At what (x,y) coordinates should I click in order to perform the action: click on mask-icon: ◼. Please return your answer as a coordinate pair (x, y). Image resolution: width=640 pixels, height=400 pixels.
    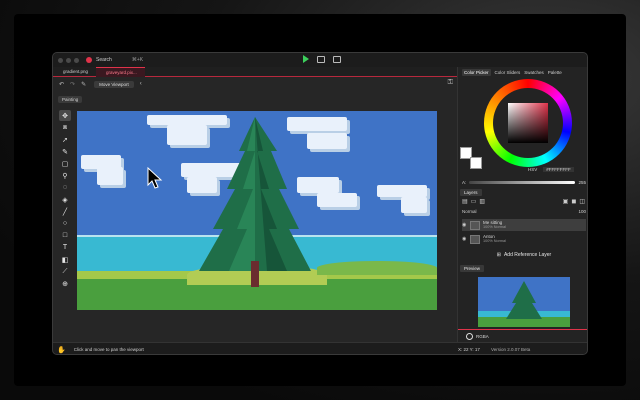
    Looking at the image, I should click on (573, 201).